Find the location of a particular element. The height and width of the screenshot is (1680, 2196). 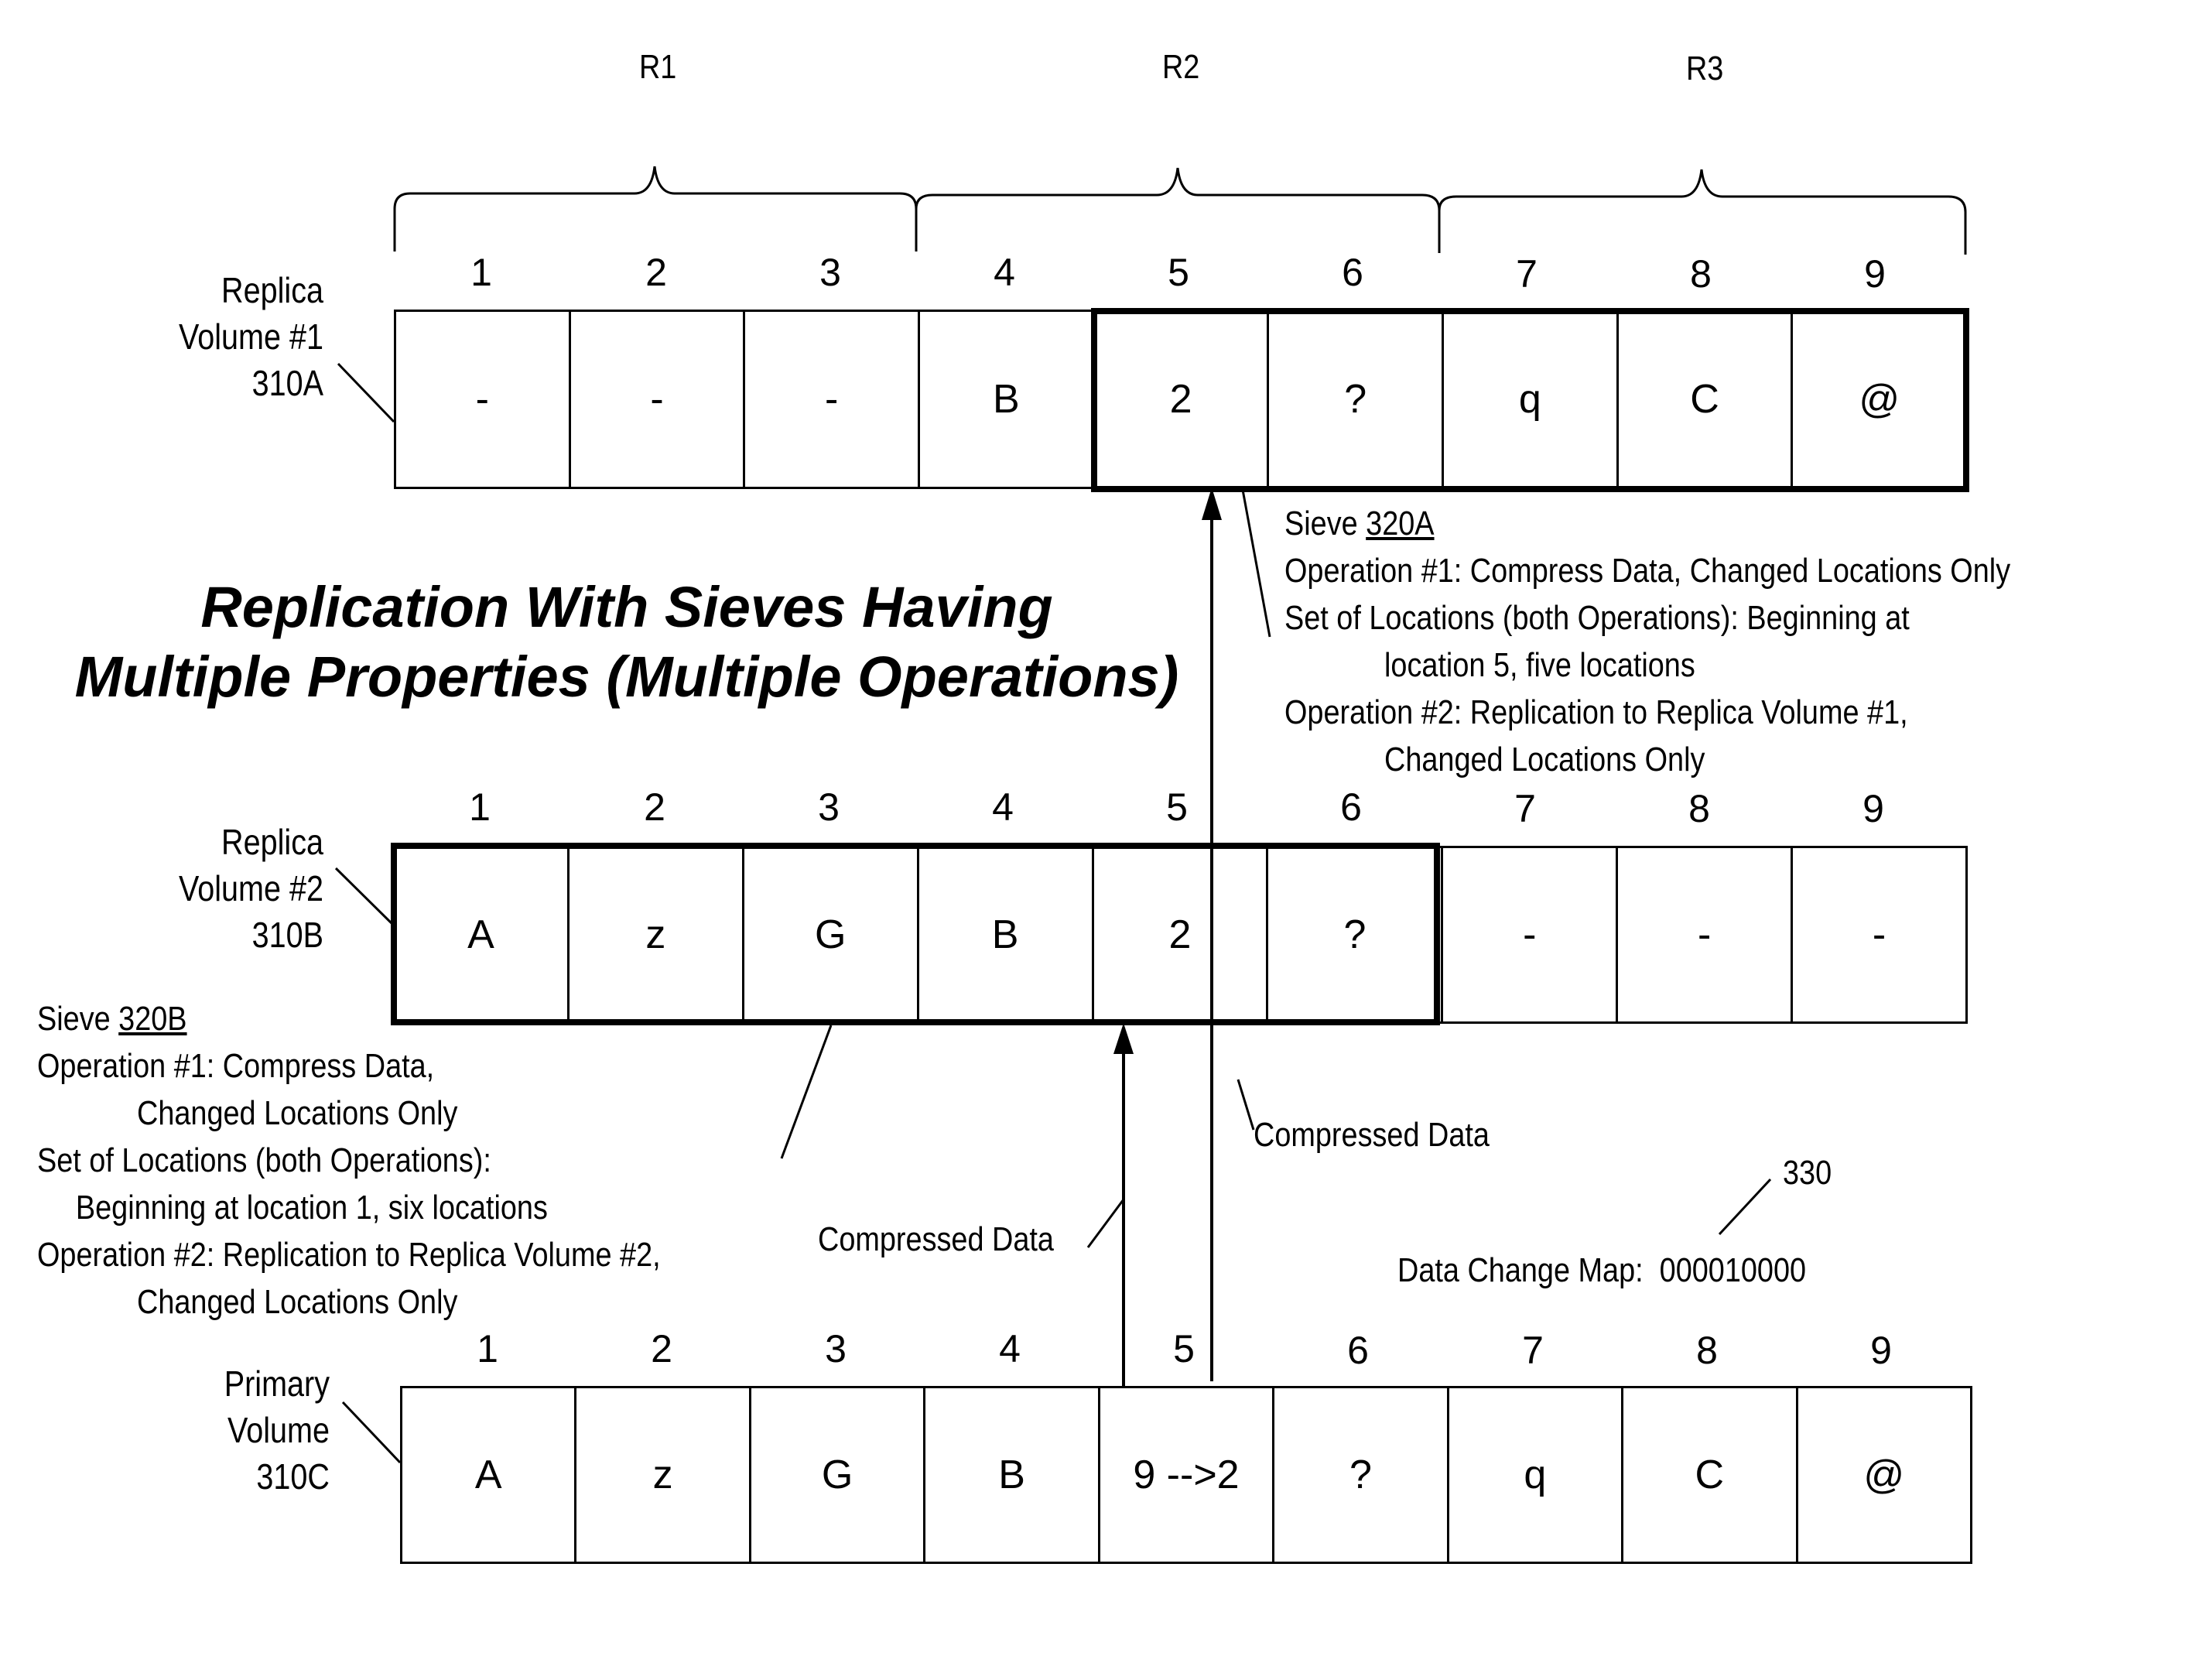

primary-volume-row: A z G B 9 -->2 ? q C @ is located at coordinates (1186, 1475).